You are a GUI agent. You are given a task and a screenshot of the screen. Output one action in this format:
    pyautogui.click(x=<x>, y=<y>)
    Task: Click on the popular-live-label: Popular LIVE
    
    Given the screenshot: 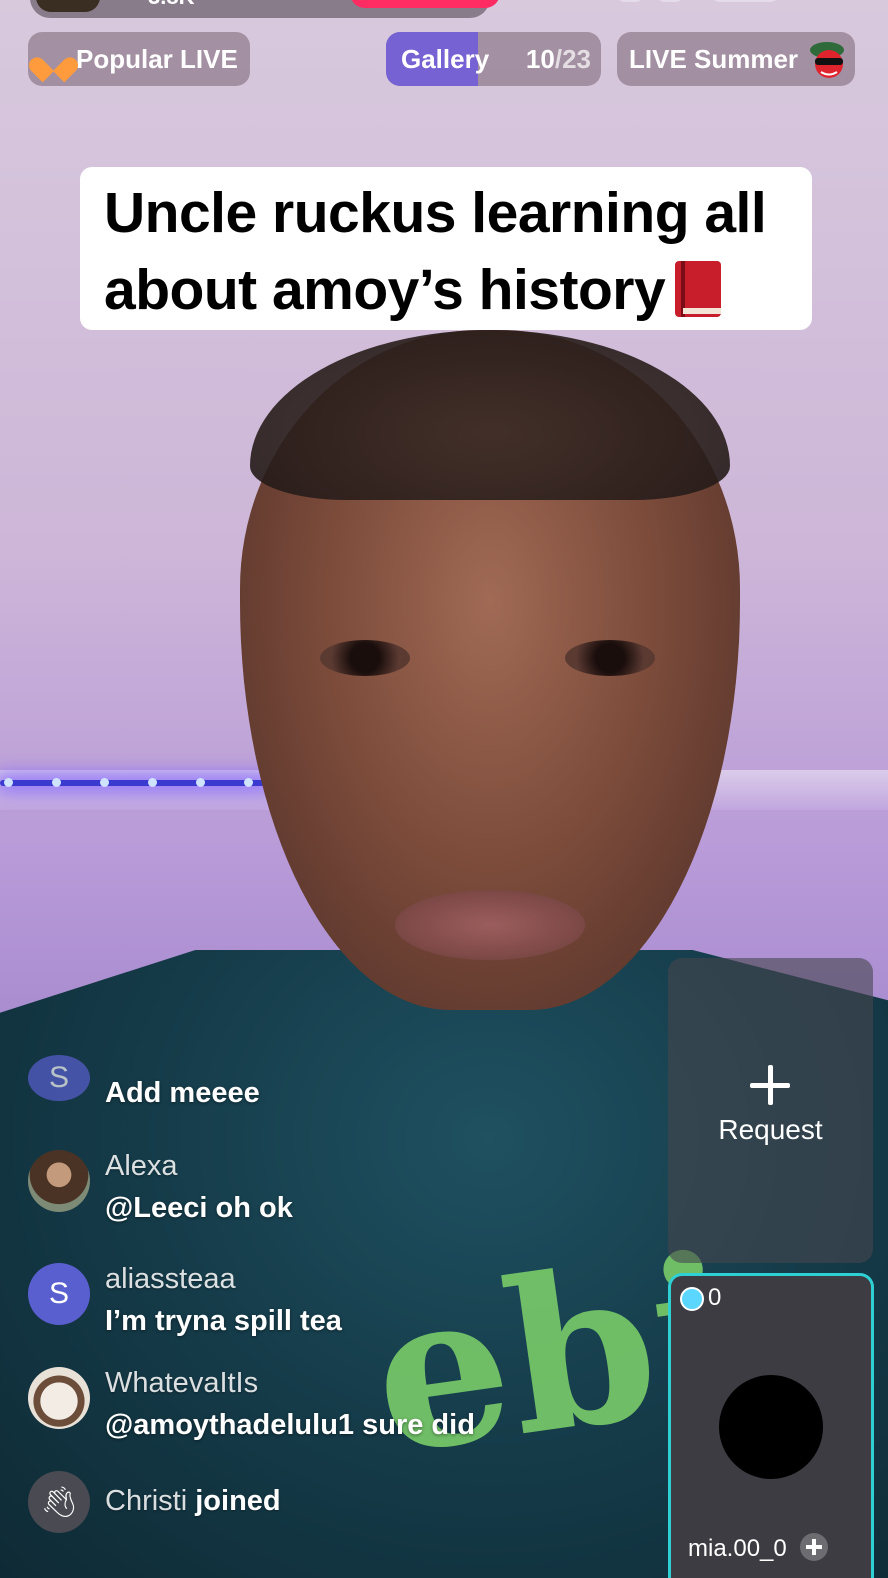 What is the action you would take?
    pyautogui.click(x=157, y=58)
    